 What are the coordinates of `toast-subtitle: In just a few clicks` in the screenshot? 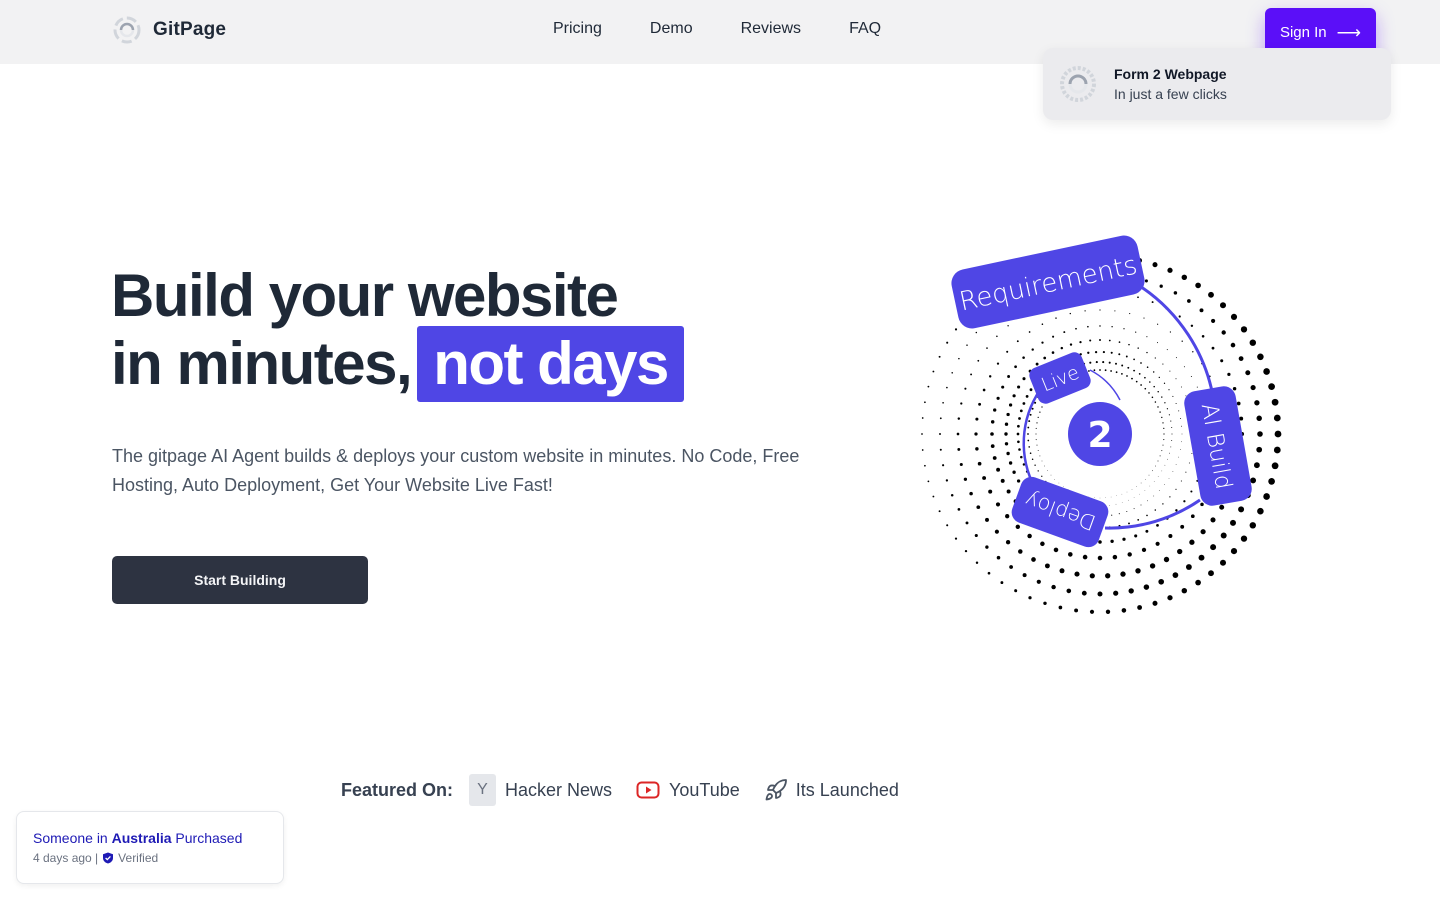 It's located at (1170, 94).